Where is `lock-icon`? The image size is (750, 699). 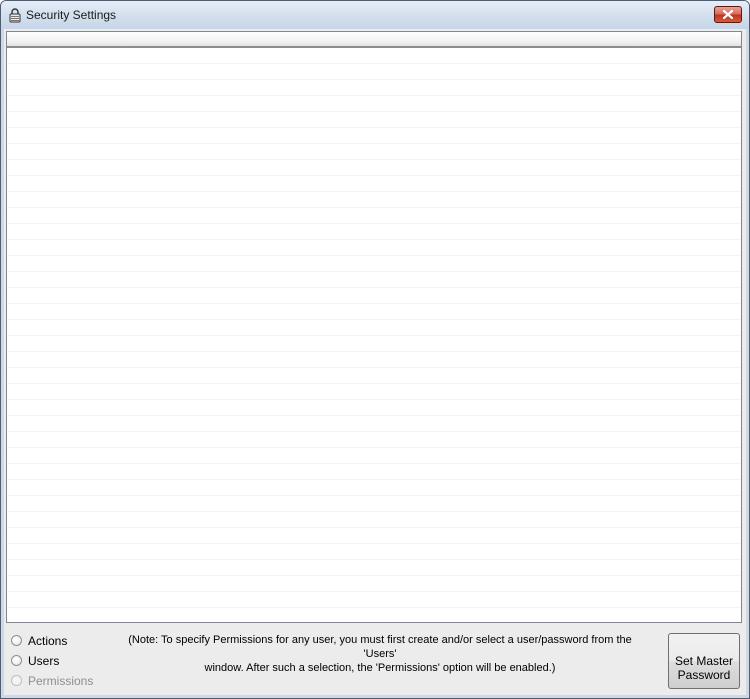
lock-icon is located at coordinates (15, 15).